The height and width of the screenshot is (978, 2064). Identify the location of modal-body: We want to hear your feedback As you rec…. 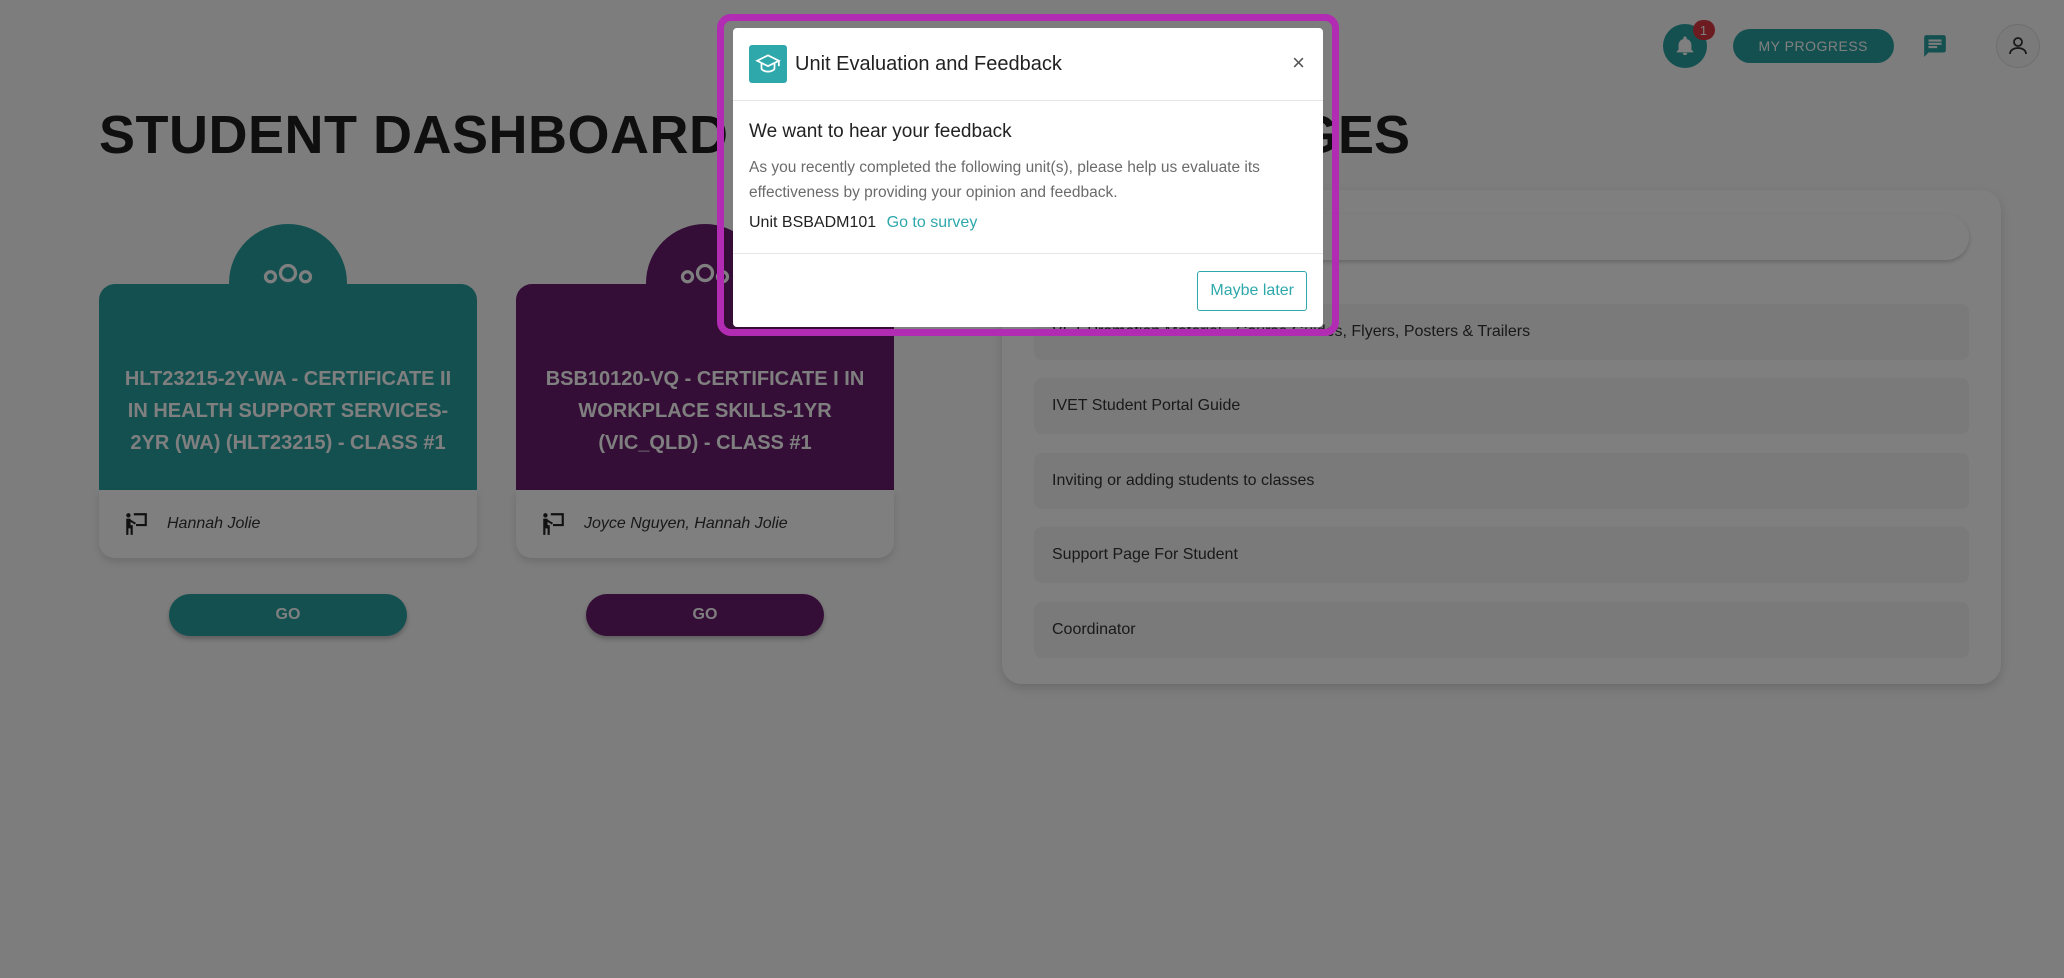
(1028, 177).